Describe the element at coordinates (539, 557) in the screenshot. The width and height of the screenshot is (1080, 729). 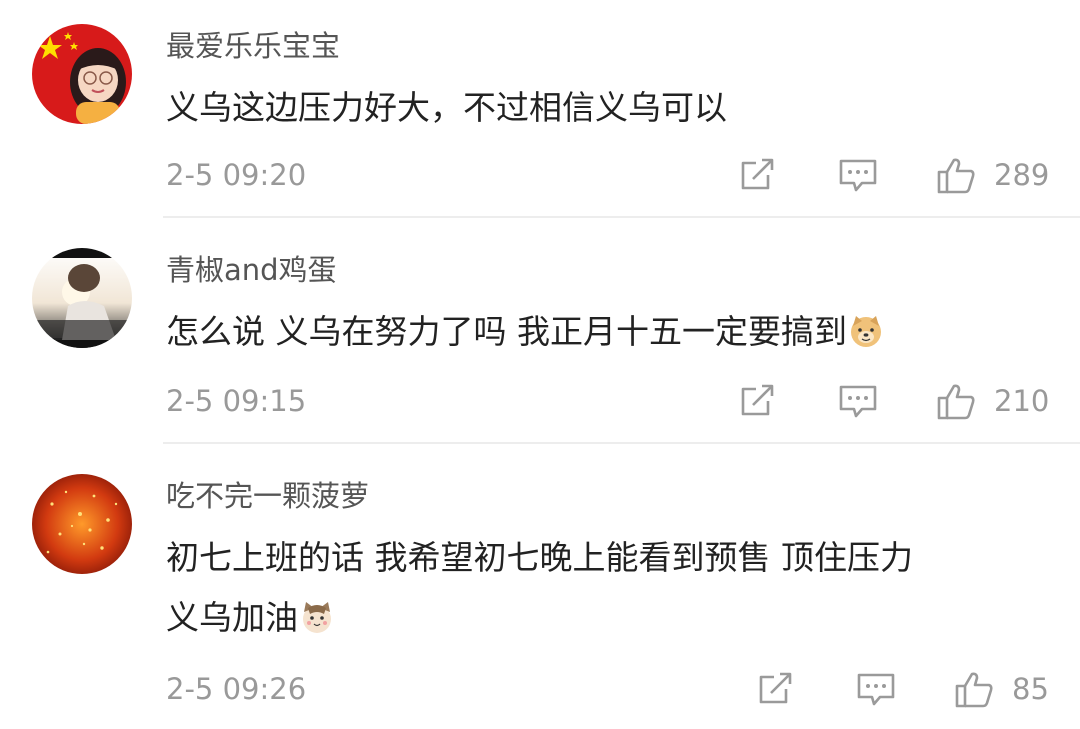
I see `comment-text-line1: 初七上班的话 我希望初七晚上能看到预售 顶住压力` at that location.